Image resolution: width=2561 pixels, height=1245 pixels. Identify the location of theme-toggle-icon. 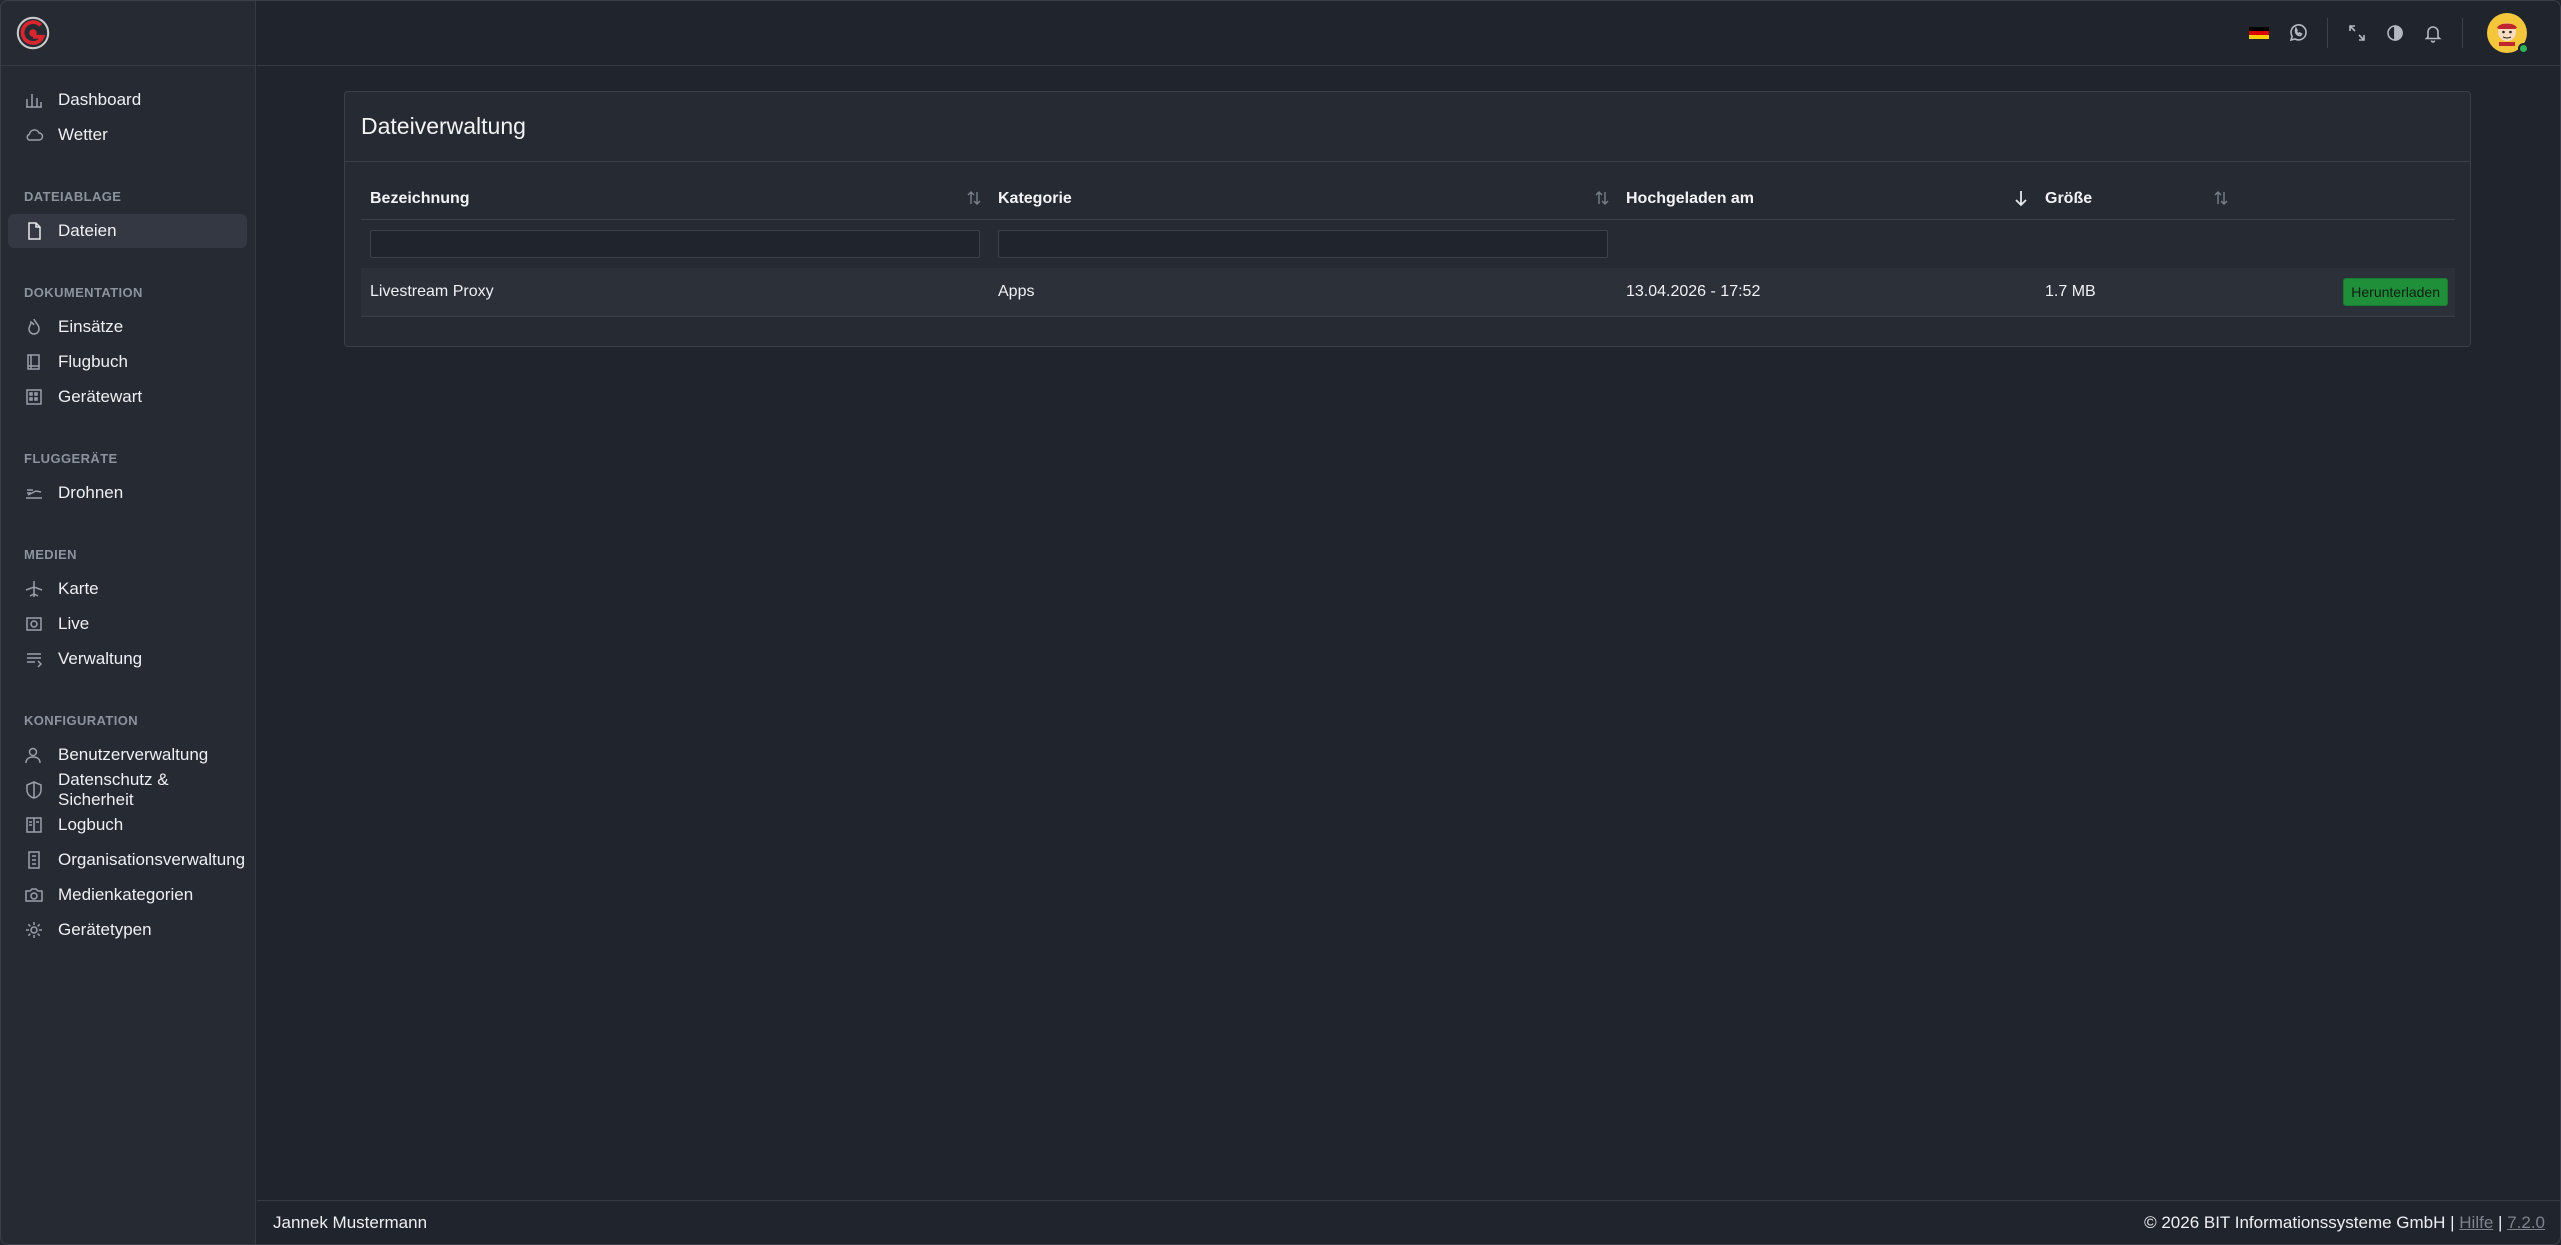
(2395, 33).